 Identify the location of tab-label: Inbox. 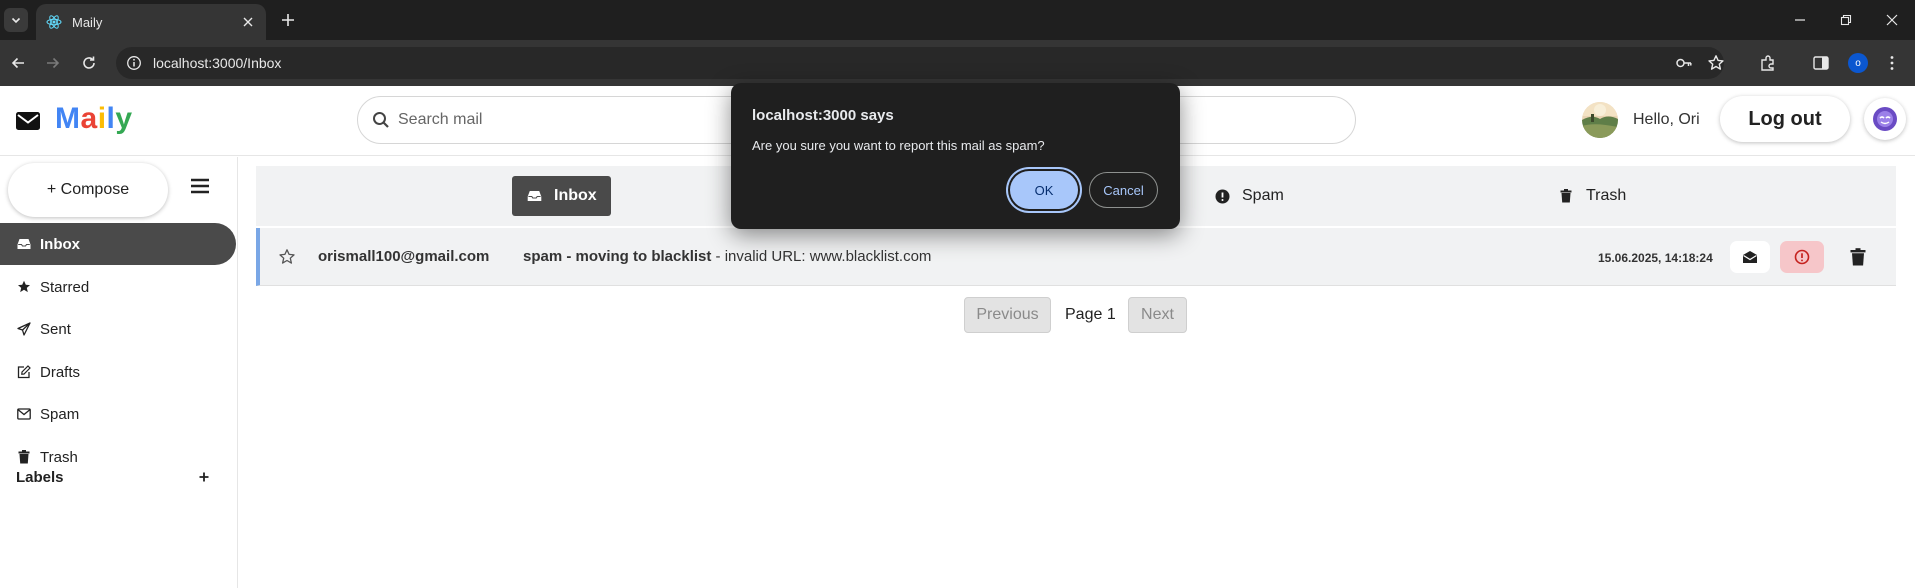
(575, 195).